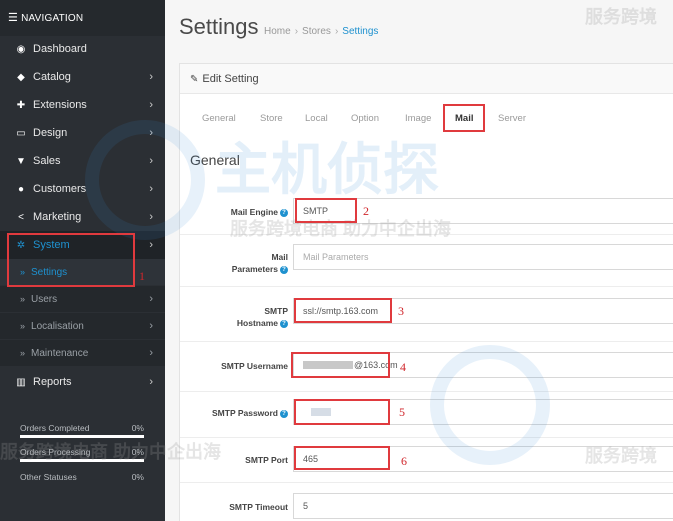 The width and height of the screenshot is (673, 521). I want to click on breadcrumb-home: Home, so click(277, 31).